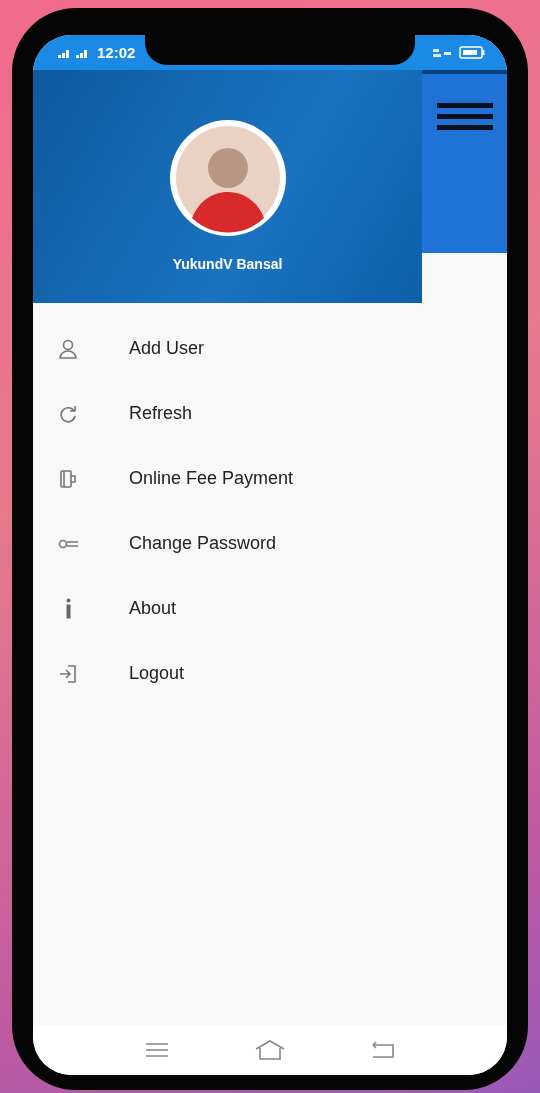  I want to click on recent-apps-button, so click(157, 1050).